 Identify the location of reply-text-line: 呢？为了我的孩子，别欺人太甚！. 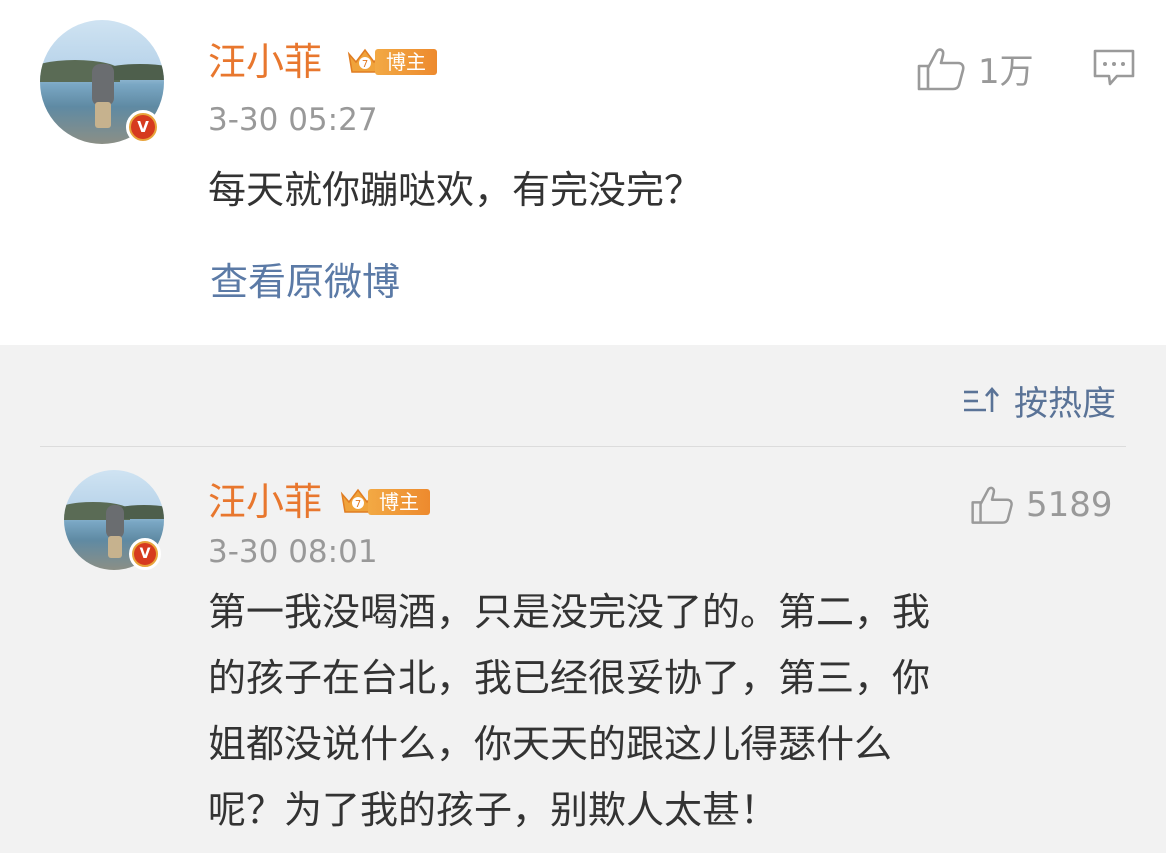
(493, 810).